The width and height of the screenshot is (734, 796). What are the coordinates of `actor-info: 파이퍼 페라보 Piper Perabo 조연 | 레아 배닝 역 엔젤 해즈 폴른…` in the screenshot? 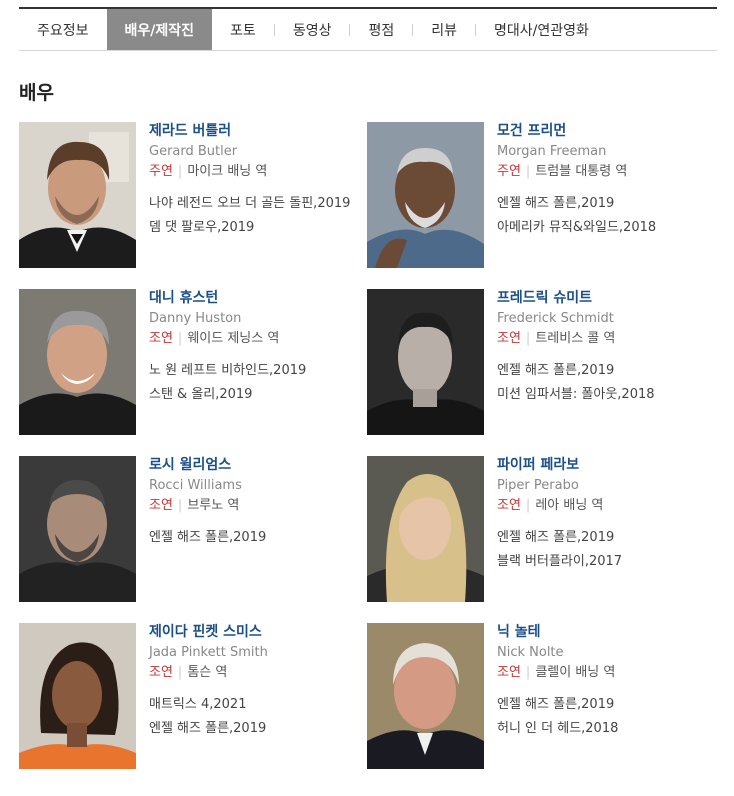 It's located at (612, 516).